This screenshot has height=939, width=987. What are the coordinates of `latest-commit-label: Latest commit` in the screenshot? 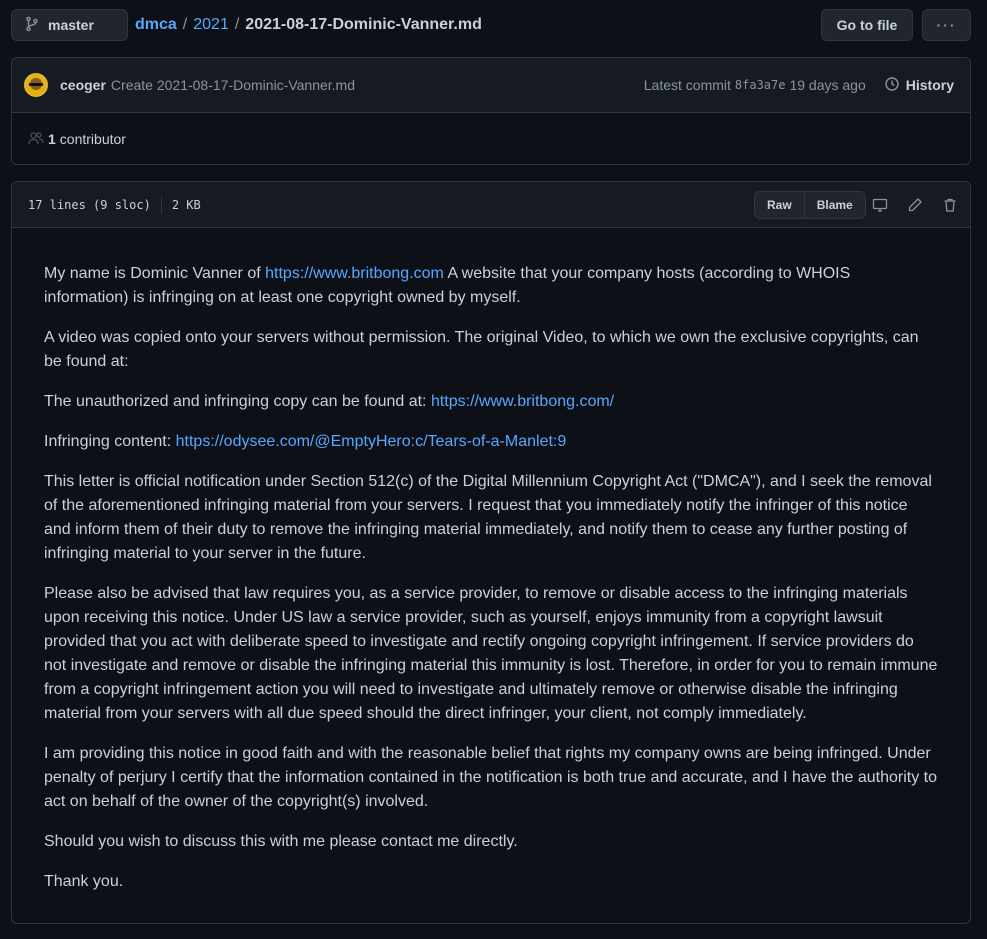 It's located at (687, 85).